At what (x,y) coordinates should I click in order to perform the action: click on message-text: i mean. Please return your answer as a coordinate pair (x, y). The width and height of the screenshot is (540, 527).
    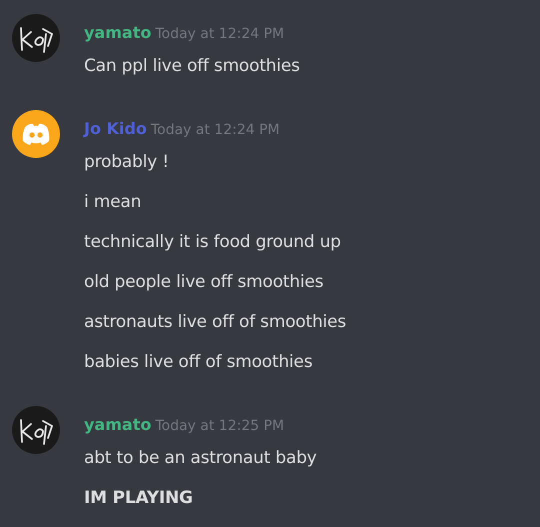
    Looking at the image, I should click on (113, 202).